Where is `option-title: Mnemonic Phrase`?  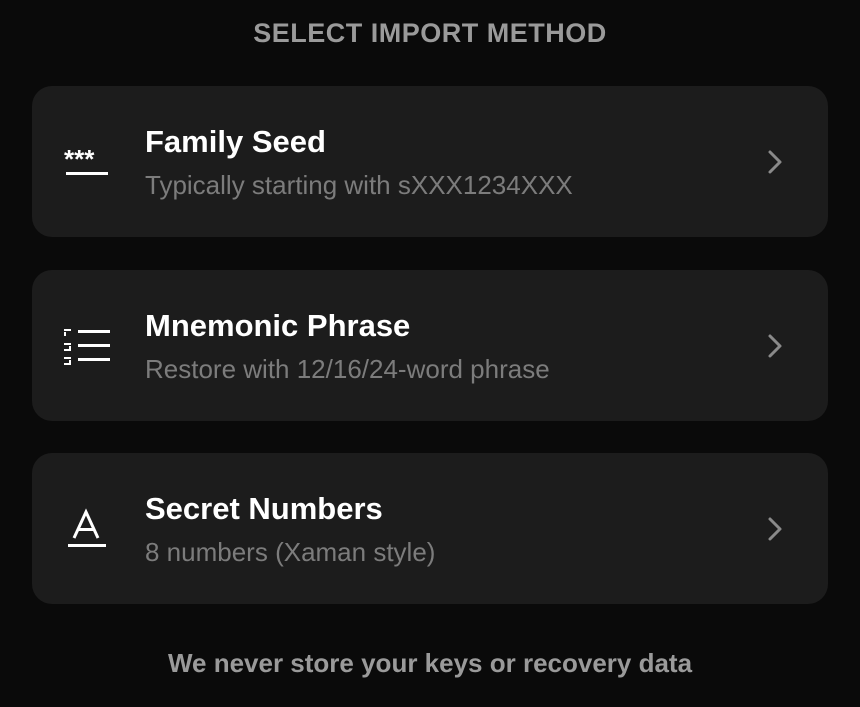 option-title: Mnemonic Phrase is located at coordinates (278, 325).